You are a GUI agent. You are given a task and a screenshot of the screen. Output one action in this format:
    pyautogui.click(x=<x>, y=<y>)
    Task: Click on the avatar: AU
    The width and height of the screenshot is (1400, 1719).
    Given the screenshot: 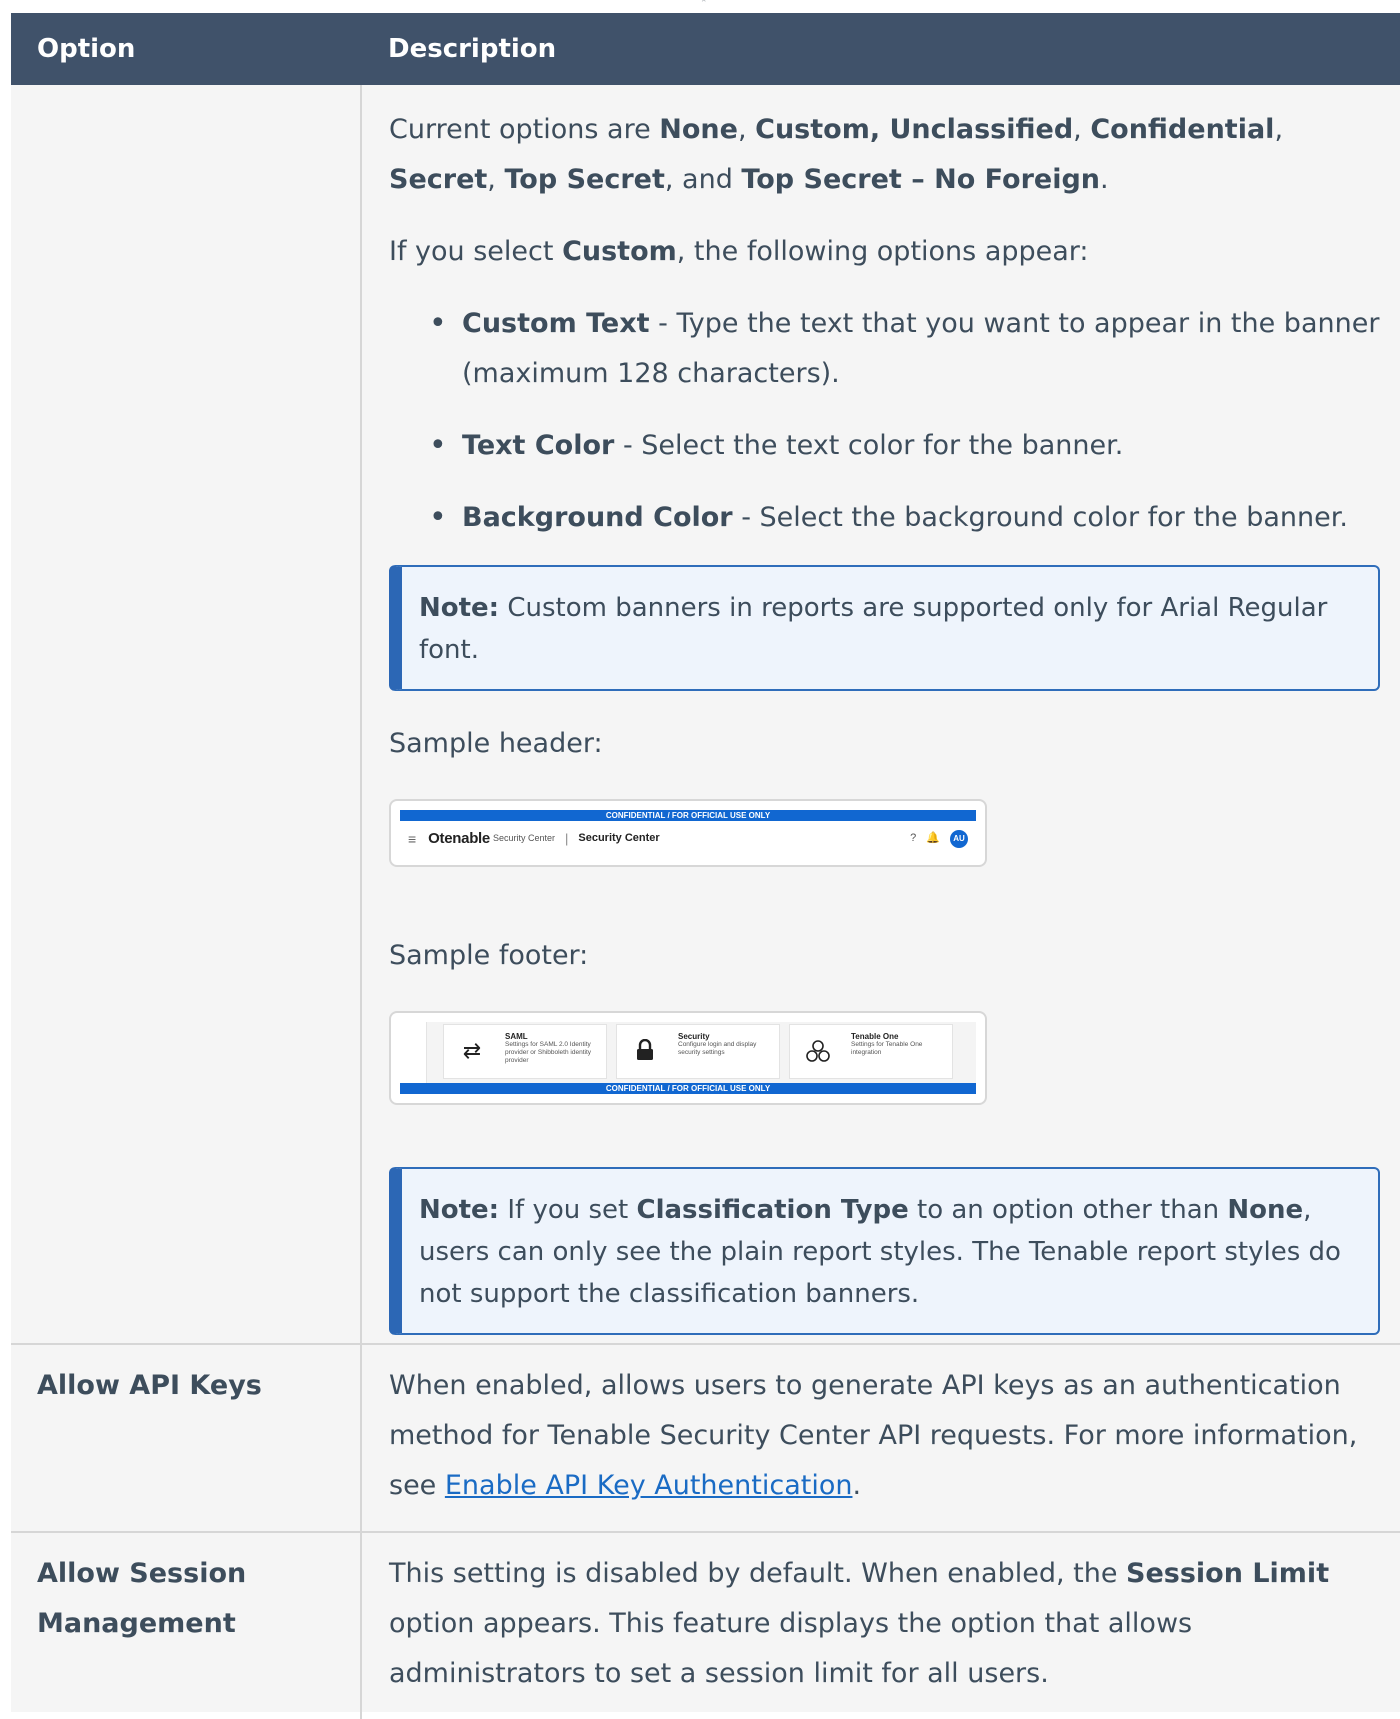 What is the action you would take?
    pyautogui.click(x=959, y=838)
    